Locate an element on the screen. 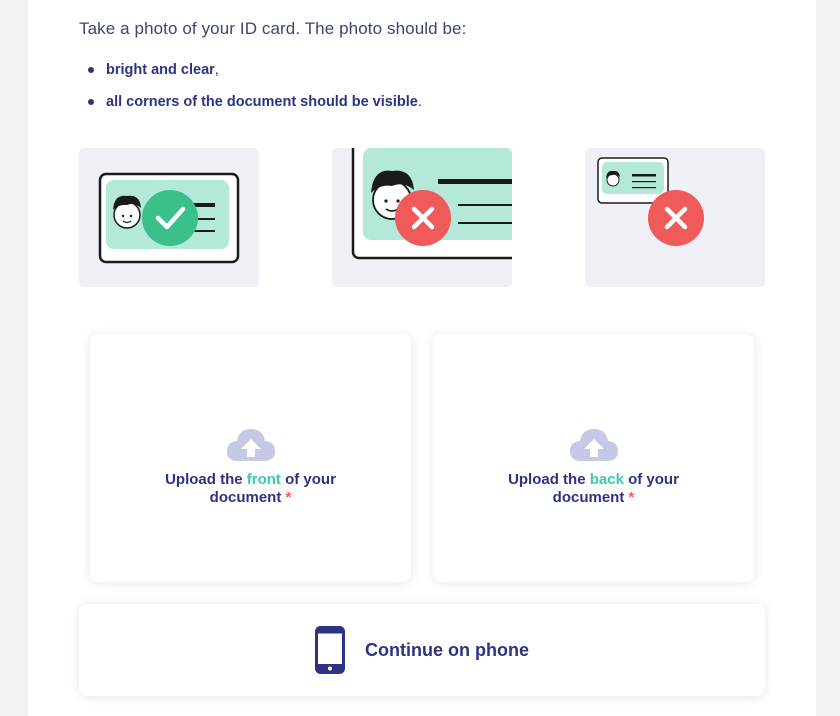 This screenshot has width=840, height=716. upload-front-dropzone: Upload the front of your document * is located at coordinates (250, 458).